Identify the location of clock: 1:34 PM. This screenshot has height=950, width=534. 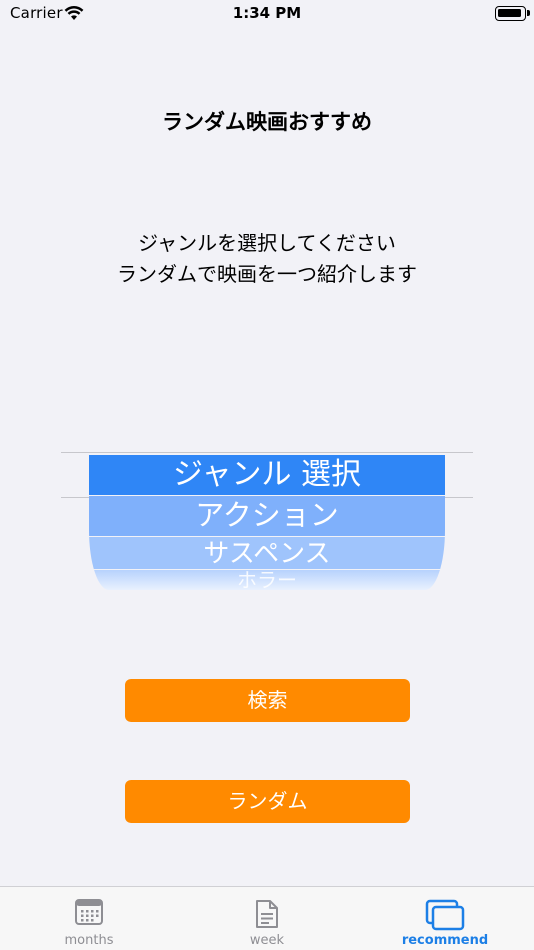
(267, 13).